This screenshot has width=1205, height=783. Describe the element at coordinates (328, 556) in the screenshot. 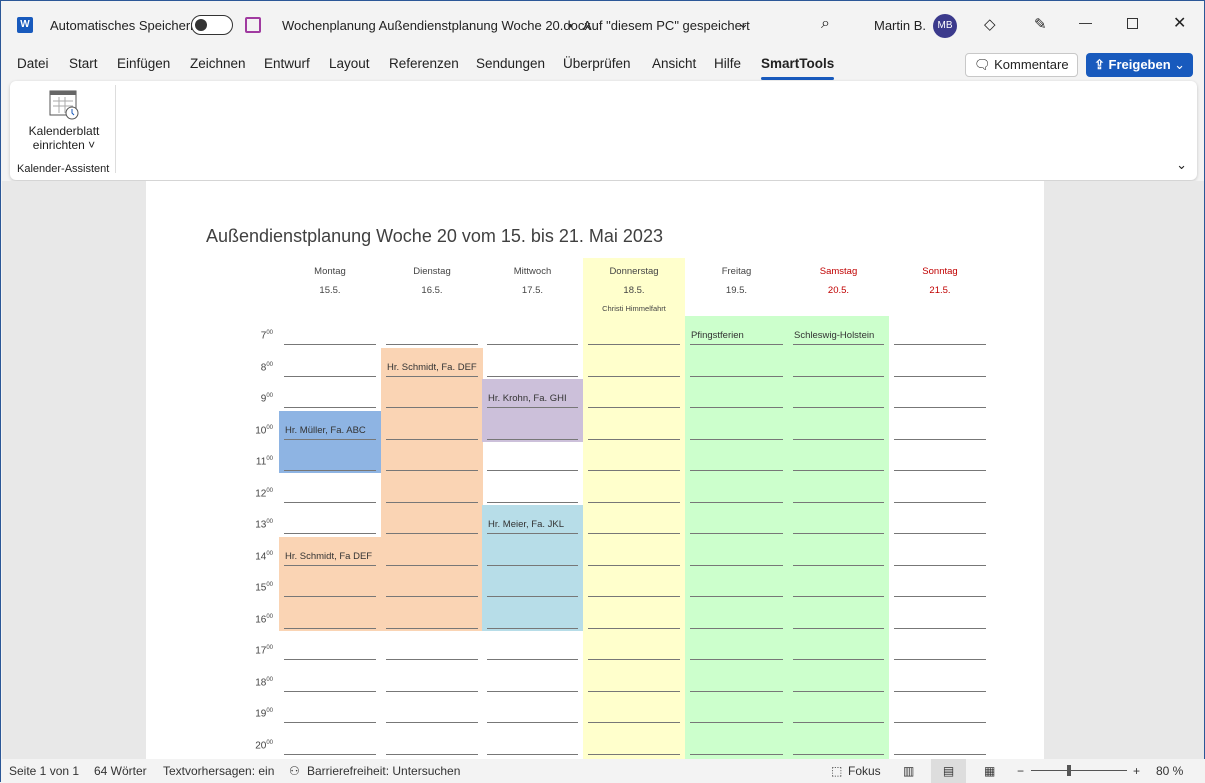

I see `appointment-text: Hr. Schmidt, Fa DEF` at that location.